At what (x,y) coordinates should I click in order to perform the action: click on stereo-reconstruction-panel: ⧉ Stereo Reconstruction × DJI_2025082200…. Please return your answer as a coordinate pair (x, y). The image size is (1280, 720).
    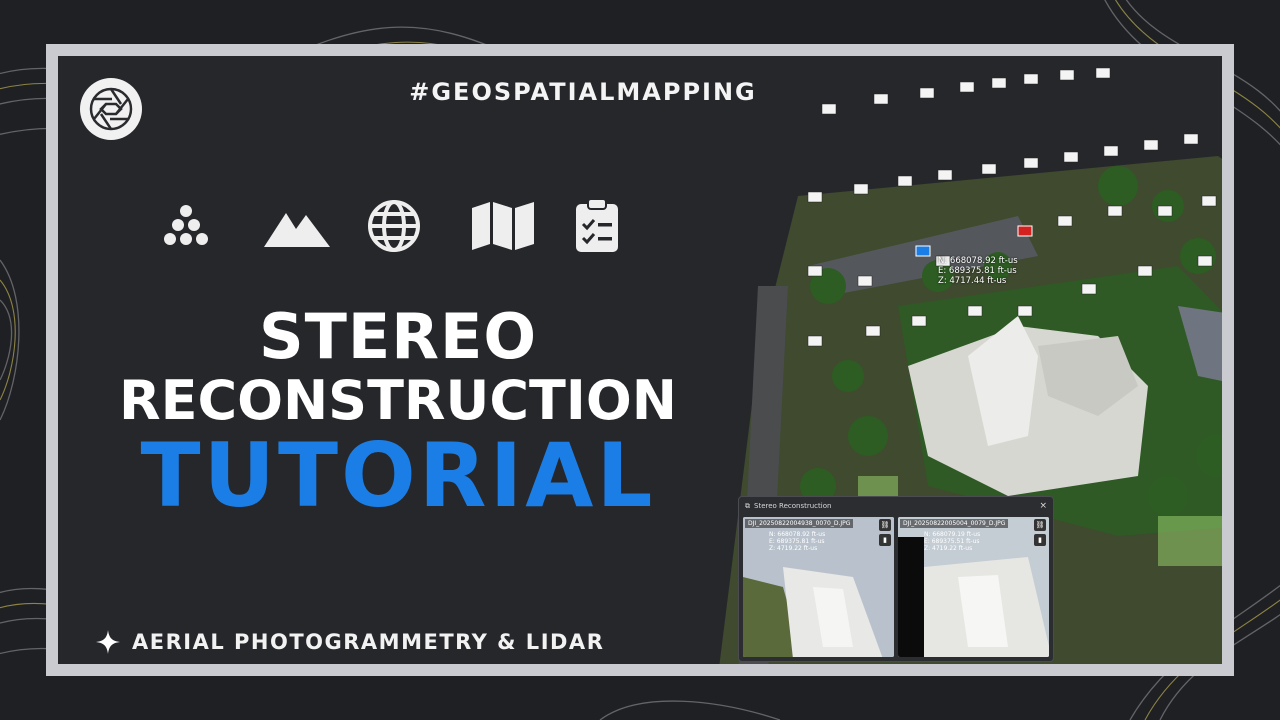
    Looking at the image, I should click on (896, 579).